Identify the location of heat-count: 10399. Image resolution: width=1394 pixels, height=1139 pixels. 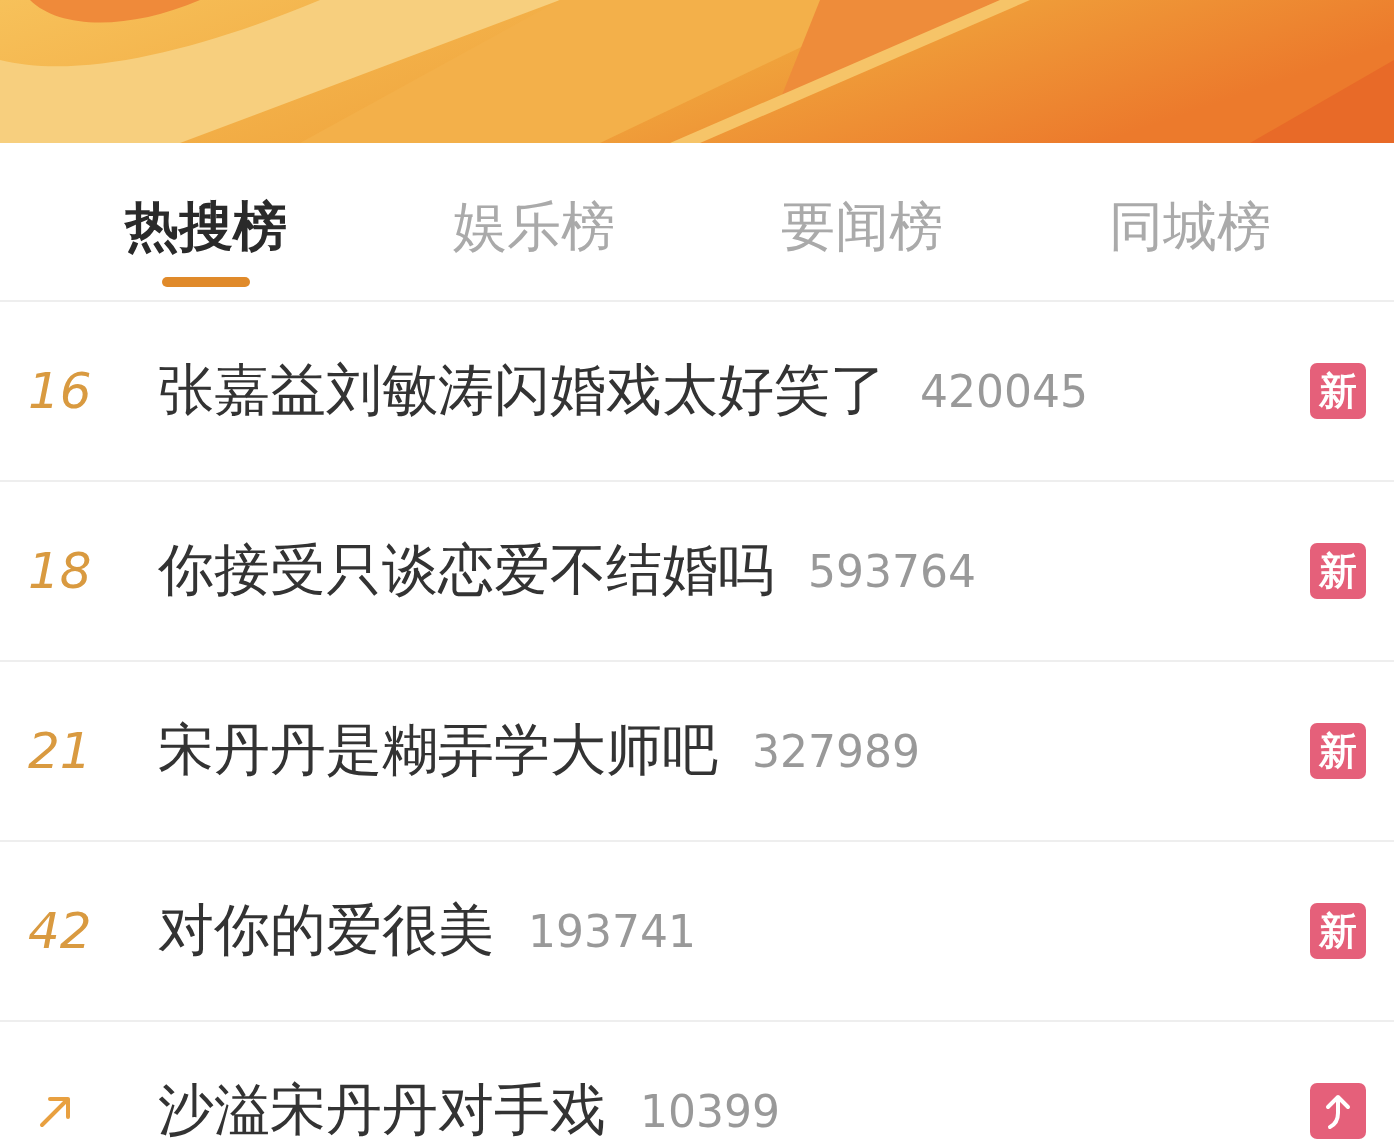
(710, 1111).